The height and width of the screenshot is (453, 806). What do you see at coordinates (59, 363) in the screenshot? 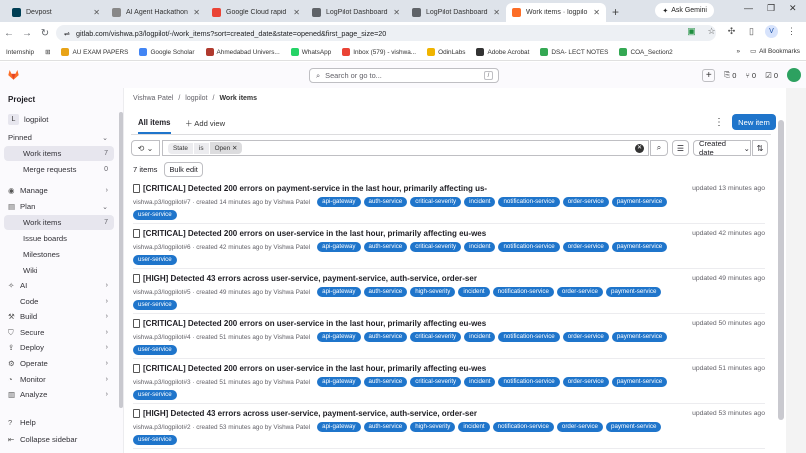
I see `sidebar-item-operate: ⚙ Operate ›` at bounding box center [59, 363].